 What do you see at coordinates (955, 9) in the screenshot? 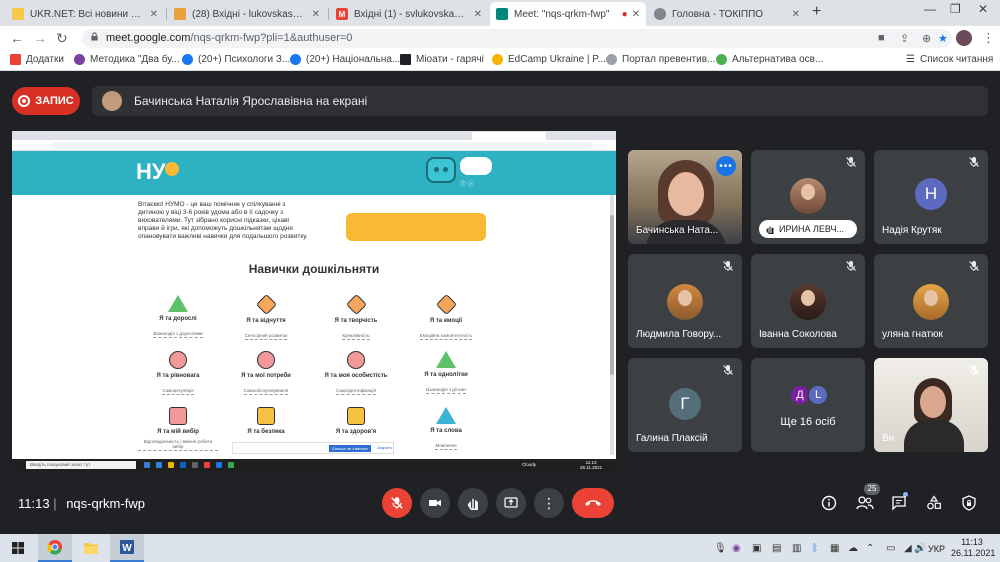
I see `maximize-button: ❐` at bounding box center [955, 9].